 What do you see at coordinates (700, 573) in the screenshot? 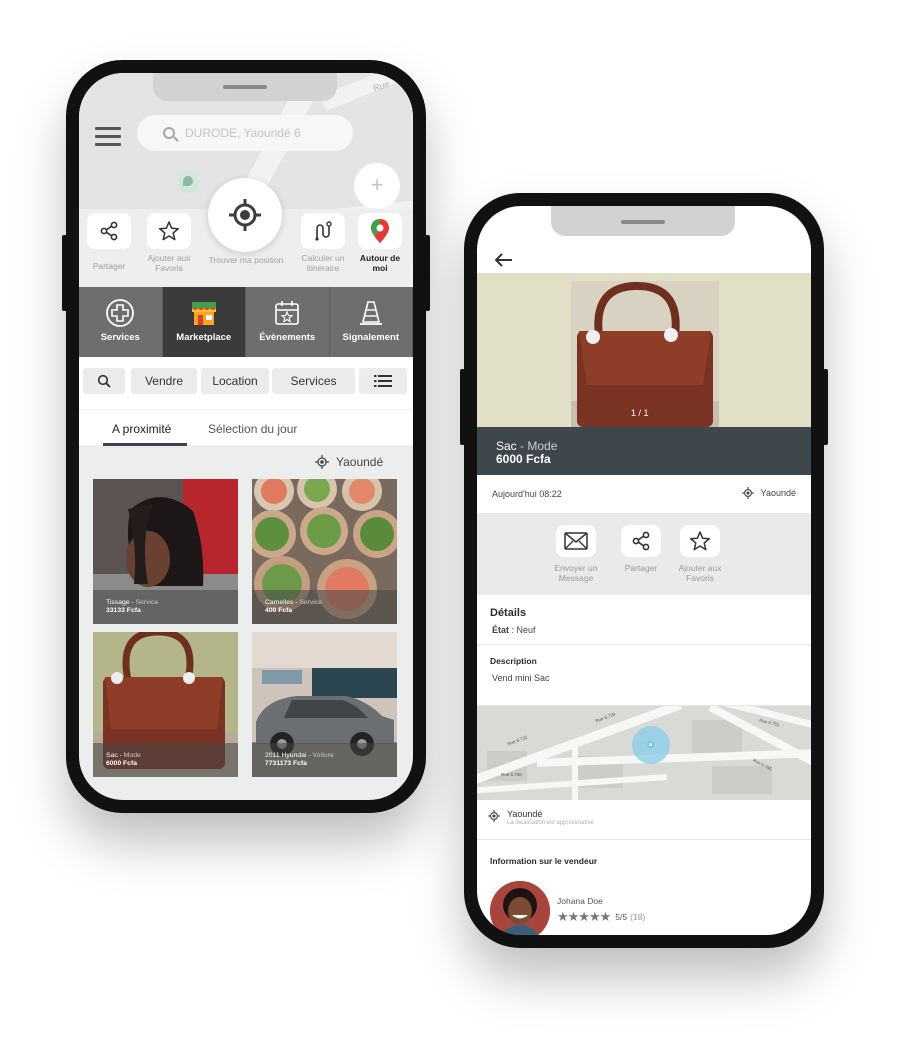
I see `favorites-label: Ajouter aux Favoris` at bounding box center [700, 573].